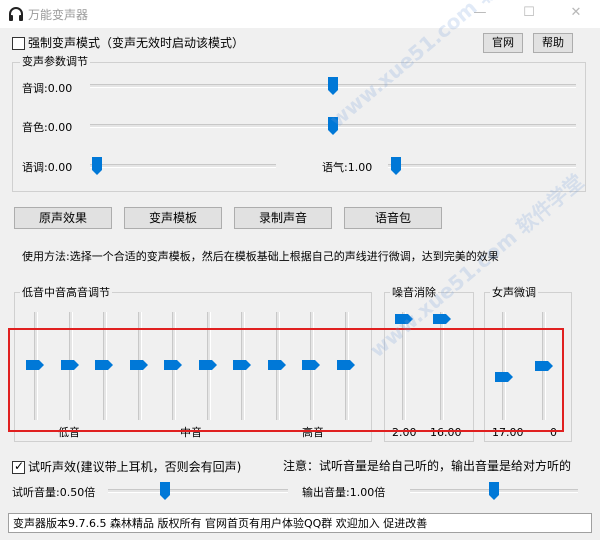  What do you see at coordinates (300, 14) in the screenshot?
I see `title-bar: 万能变声器 — ☐ ✕` at bounding box center [300, 14].